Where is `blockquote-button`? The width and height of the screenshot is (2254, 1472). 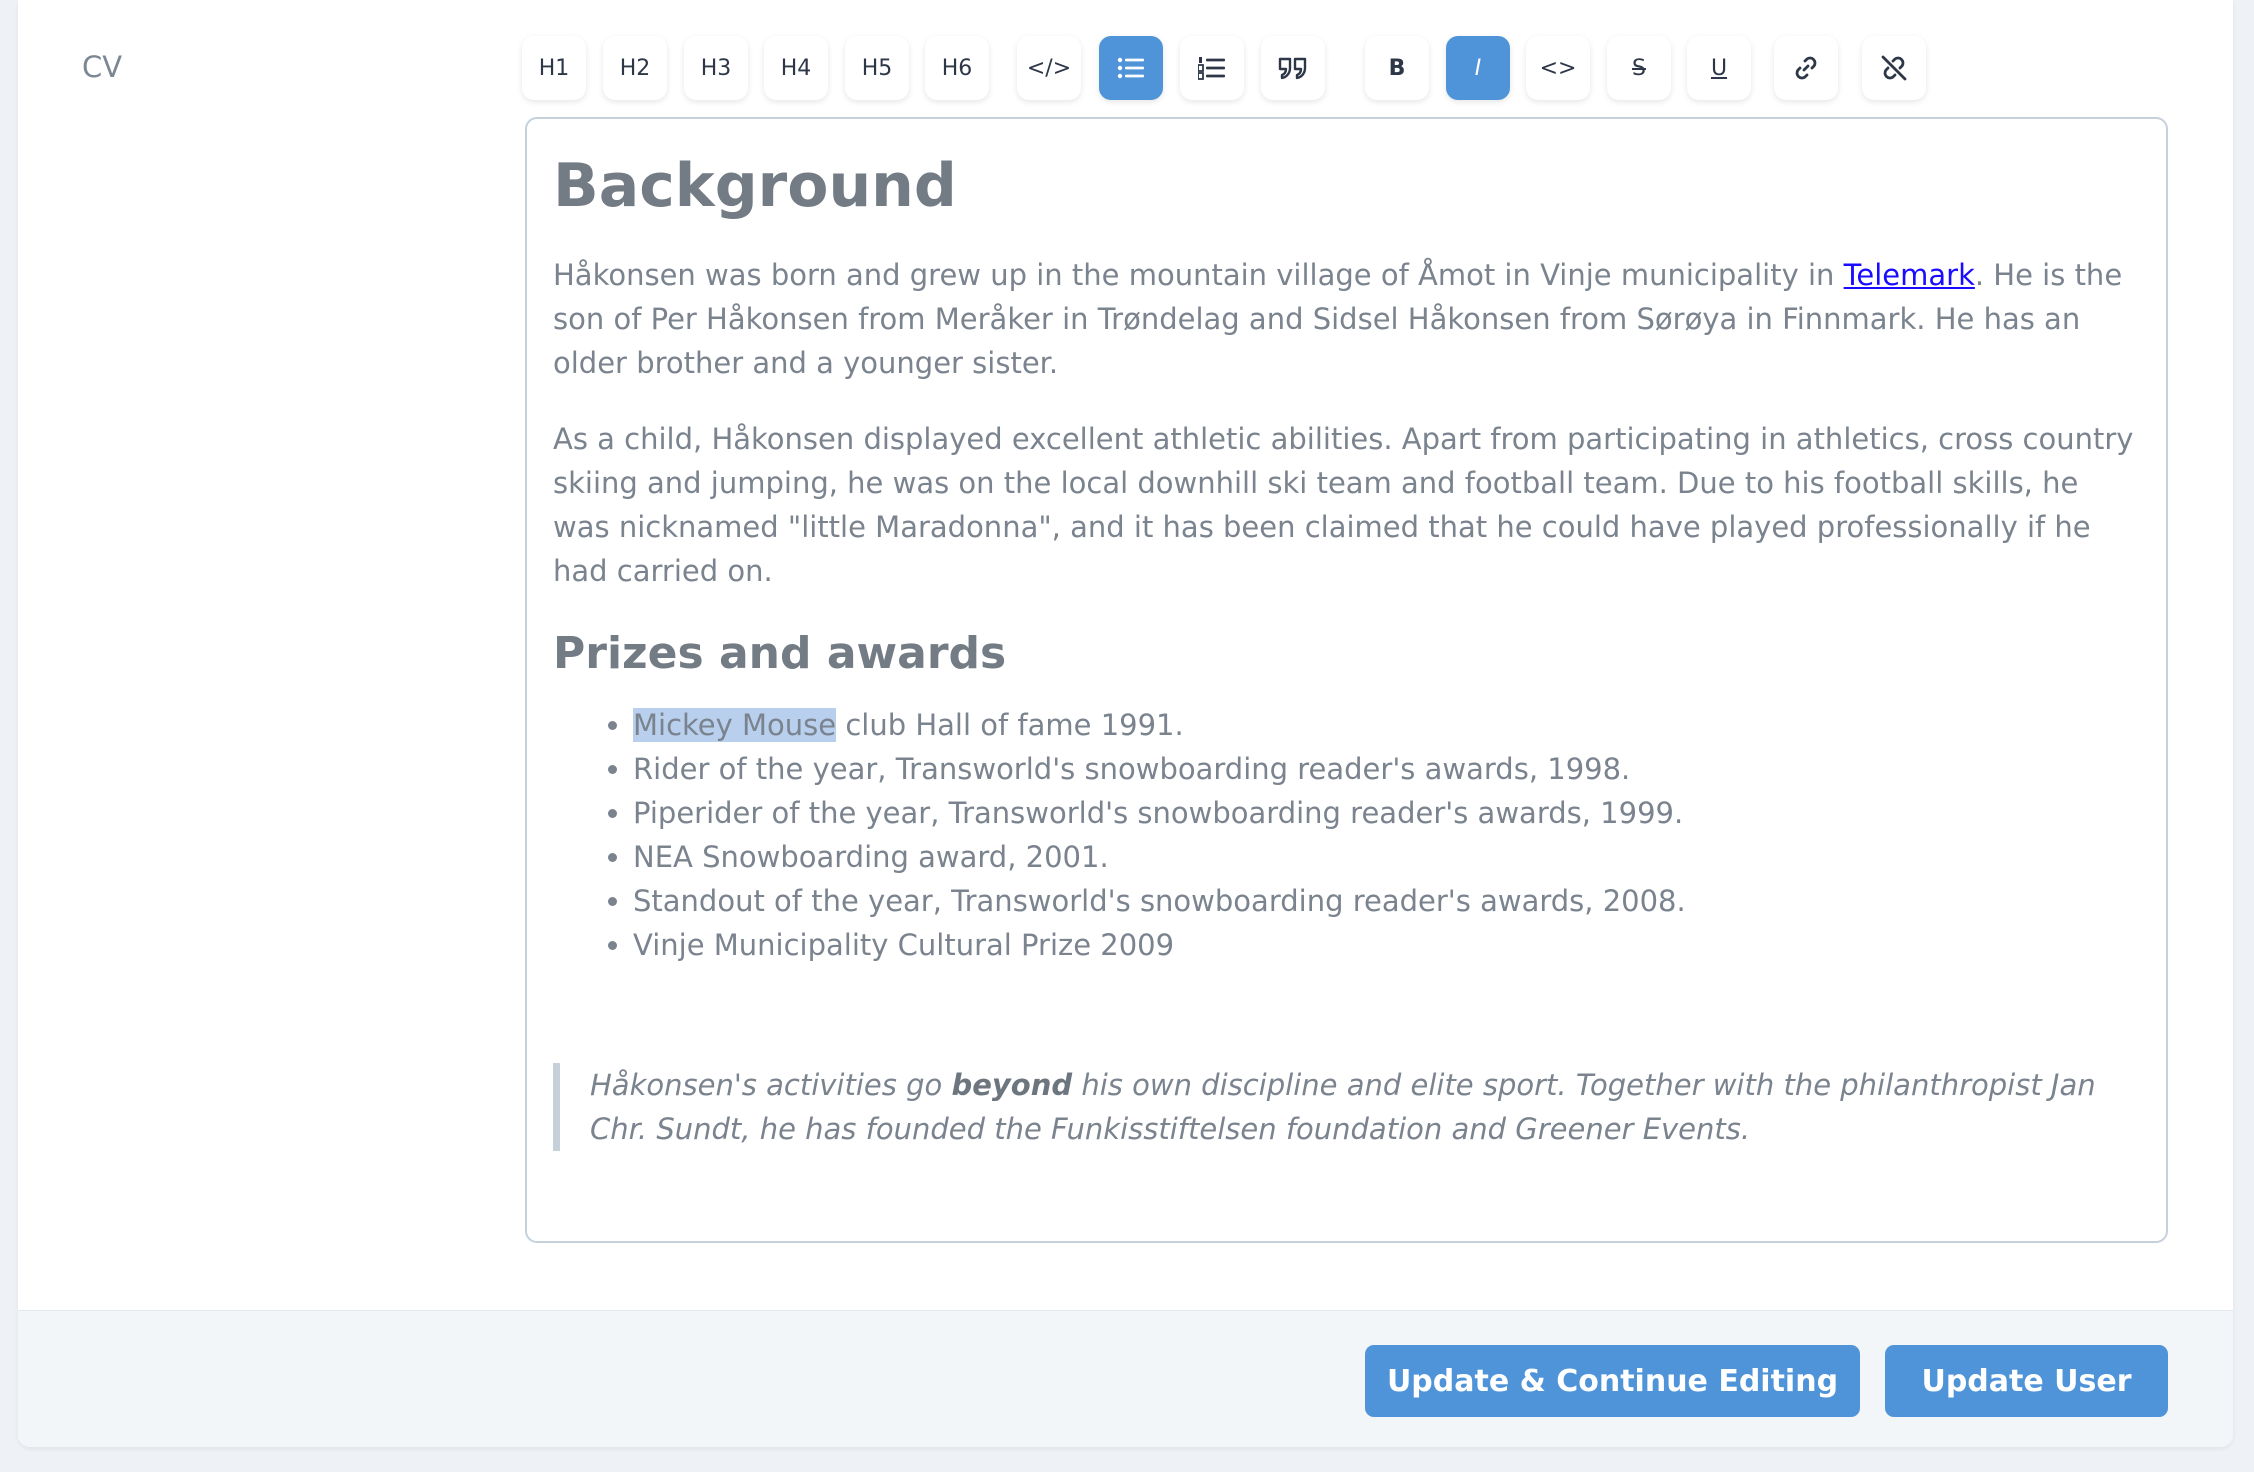 blockquote-button is located at coordinates (1293, 68).